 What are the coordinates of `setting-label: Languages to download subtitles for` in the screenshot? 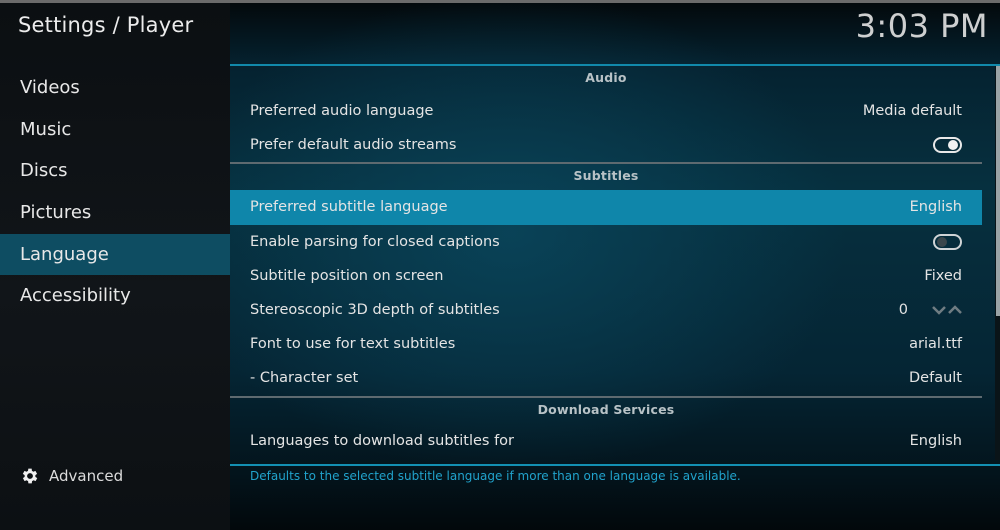 It's located at (382, 440).